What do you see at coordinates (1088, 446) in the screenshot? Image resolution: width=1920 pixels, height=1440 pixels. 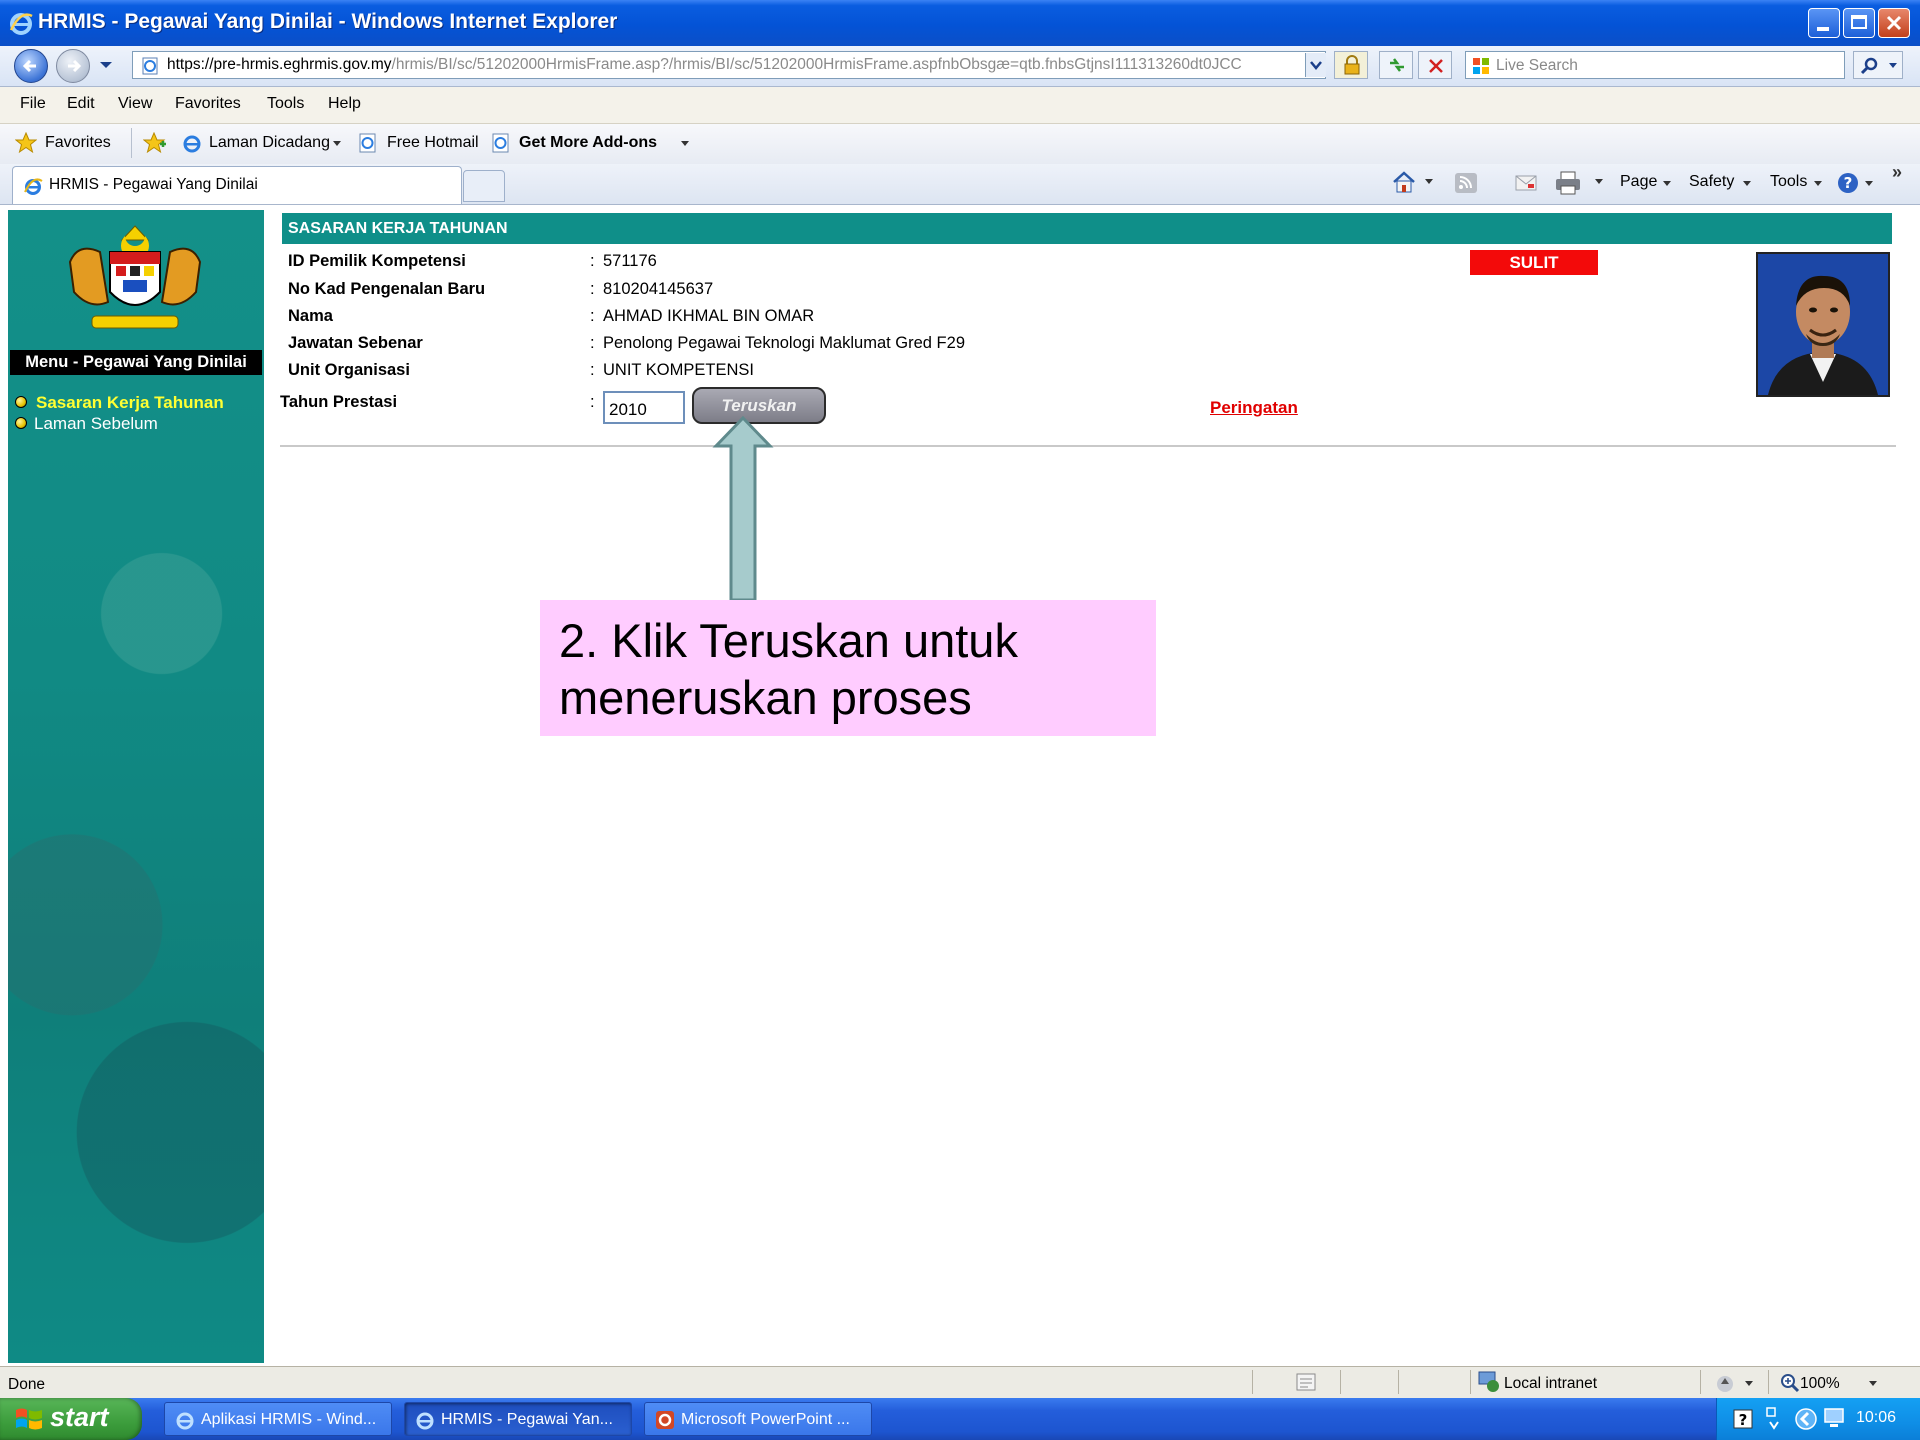 I see `divider` at bounding box center [1088, 446].